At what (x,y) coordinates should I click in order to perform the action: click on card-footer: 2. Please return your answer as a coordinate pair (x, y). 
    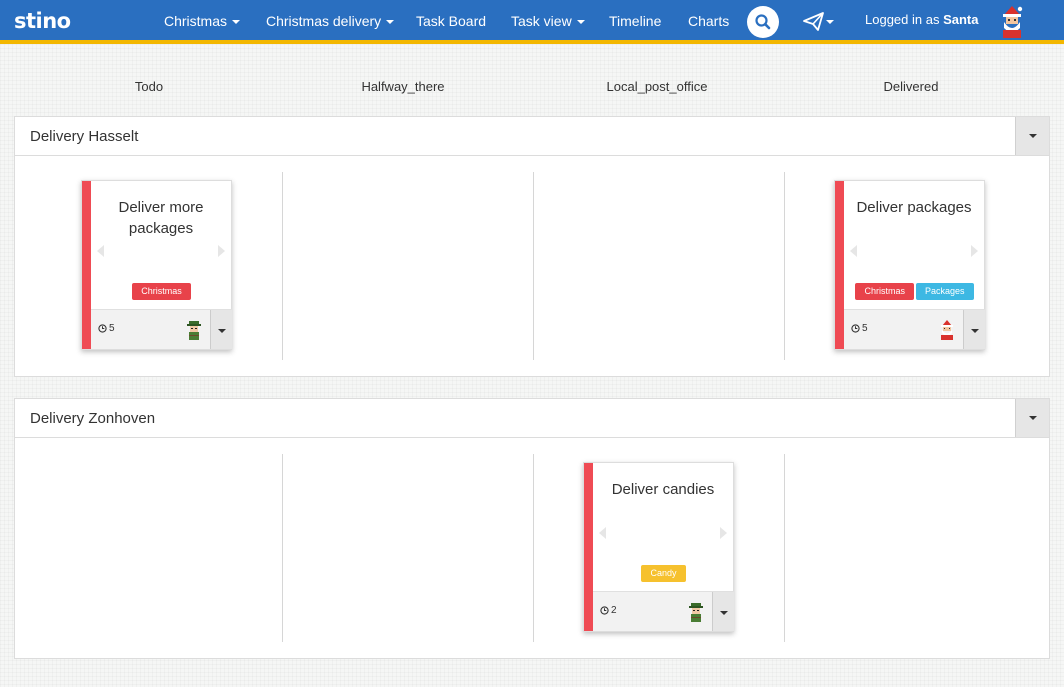
    Looking at the image, I should click on (663, 611).